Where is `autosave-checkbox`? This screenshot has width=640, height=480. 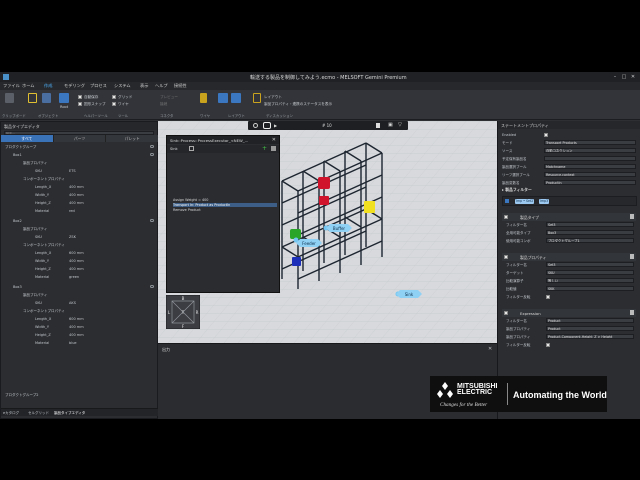
autosave-checkbox is located at coordinates (80, 97).